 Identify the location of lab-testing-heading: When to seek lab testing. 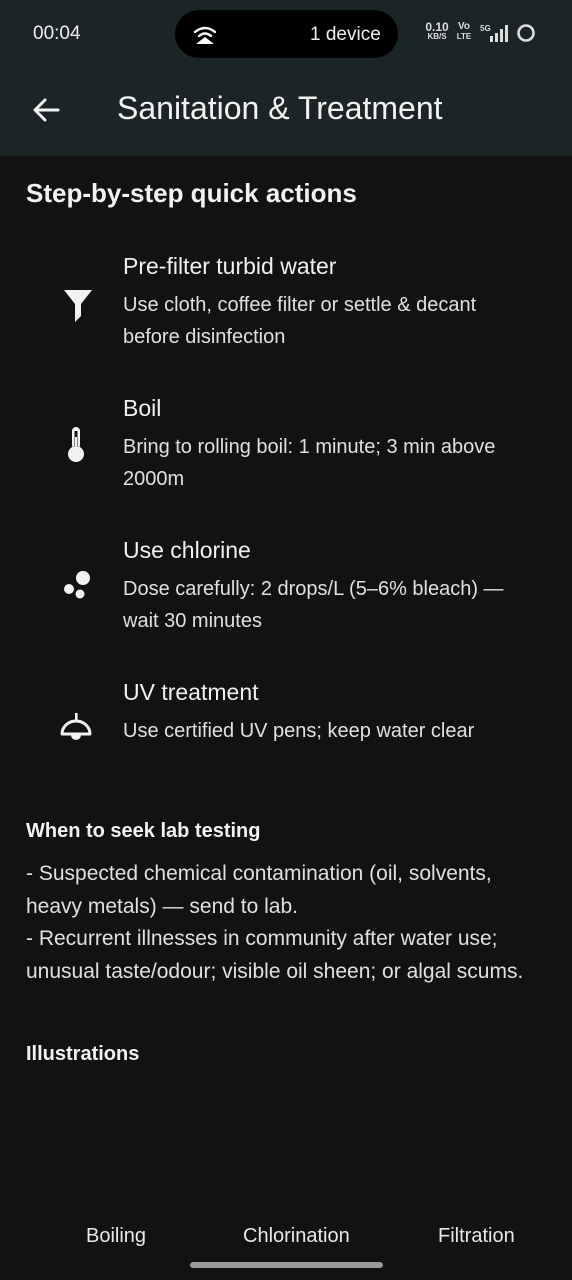
(143, 831).